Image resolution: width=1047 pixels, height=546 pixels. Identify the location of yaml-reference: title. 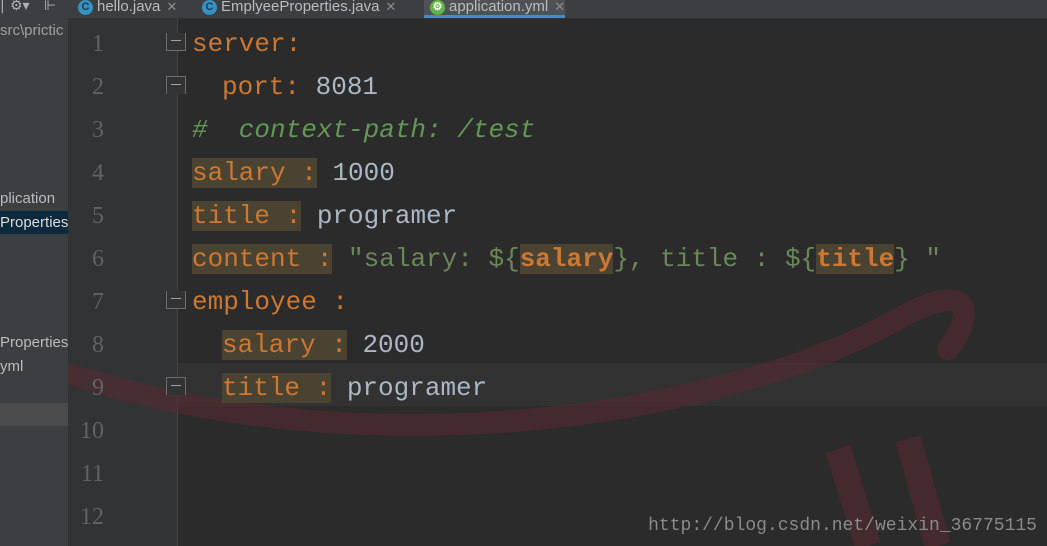
(855, 259).